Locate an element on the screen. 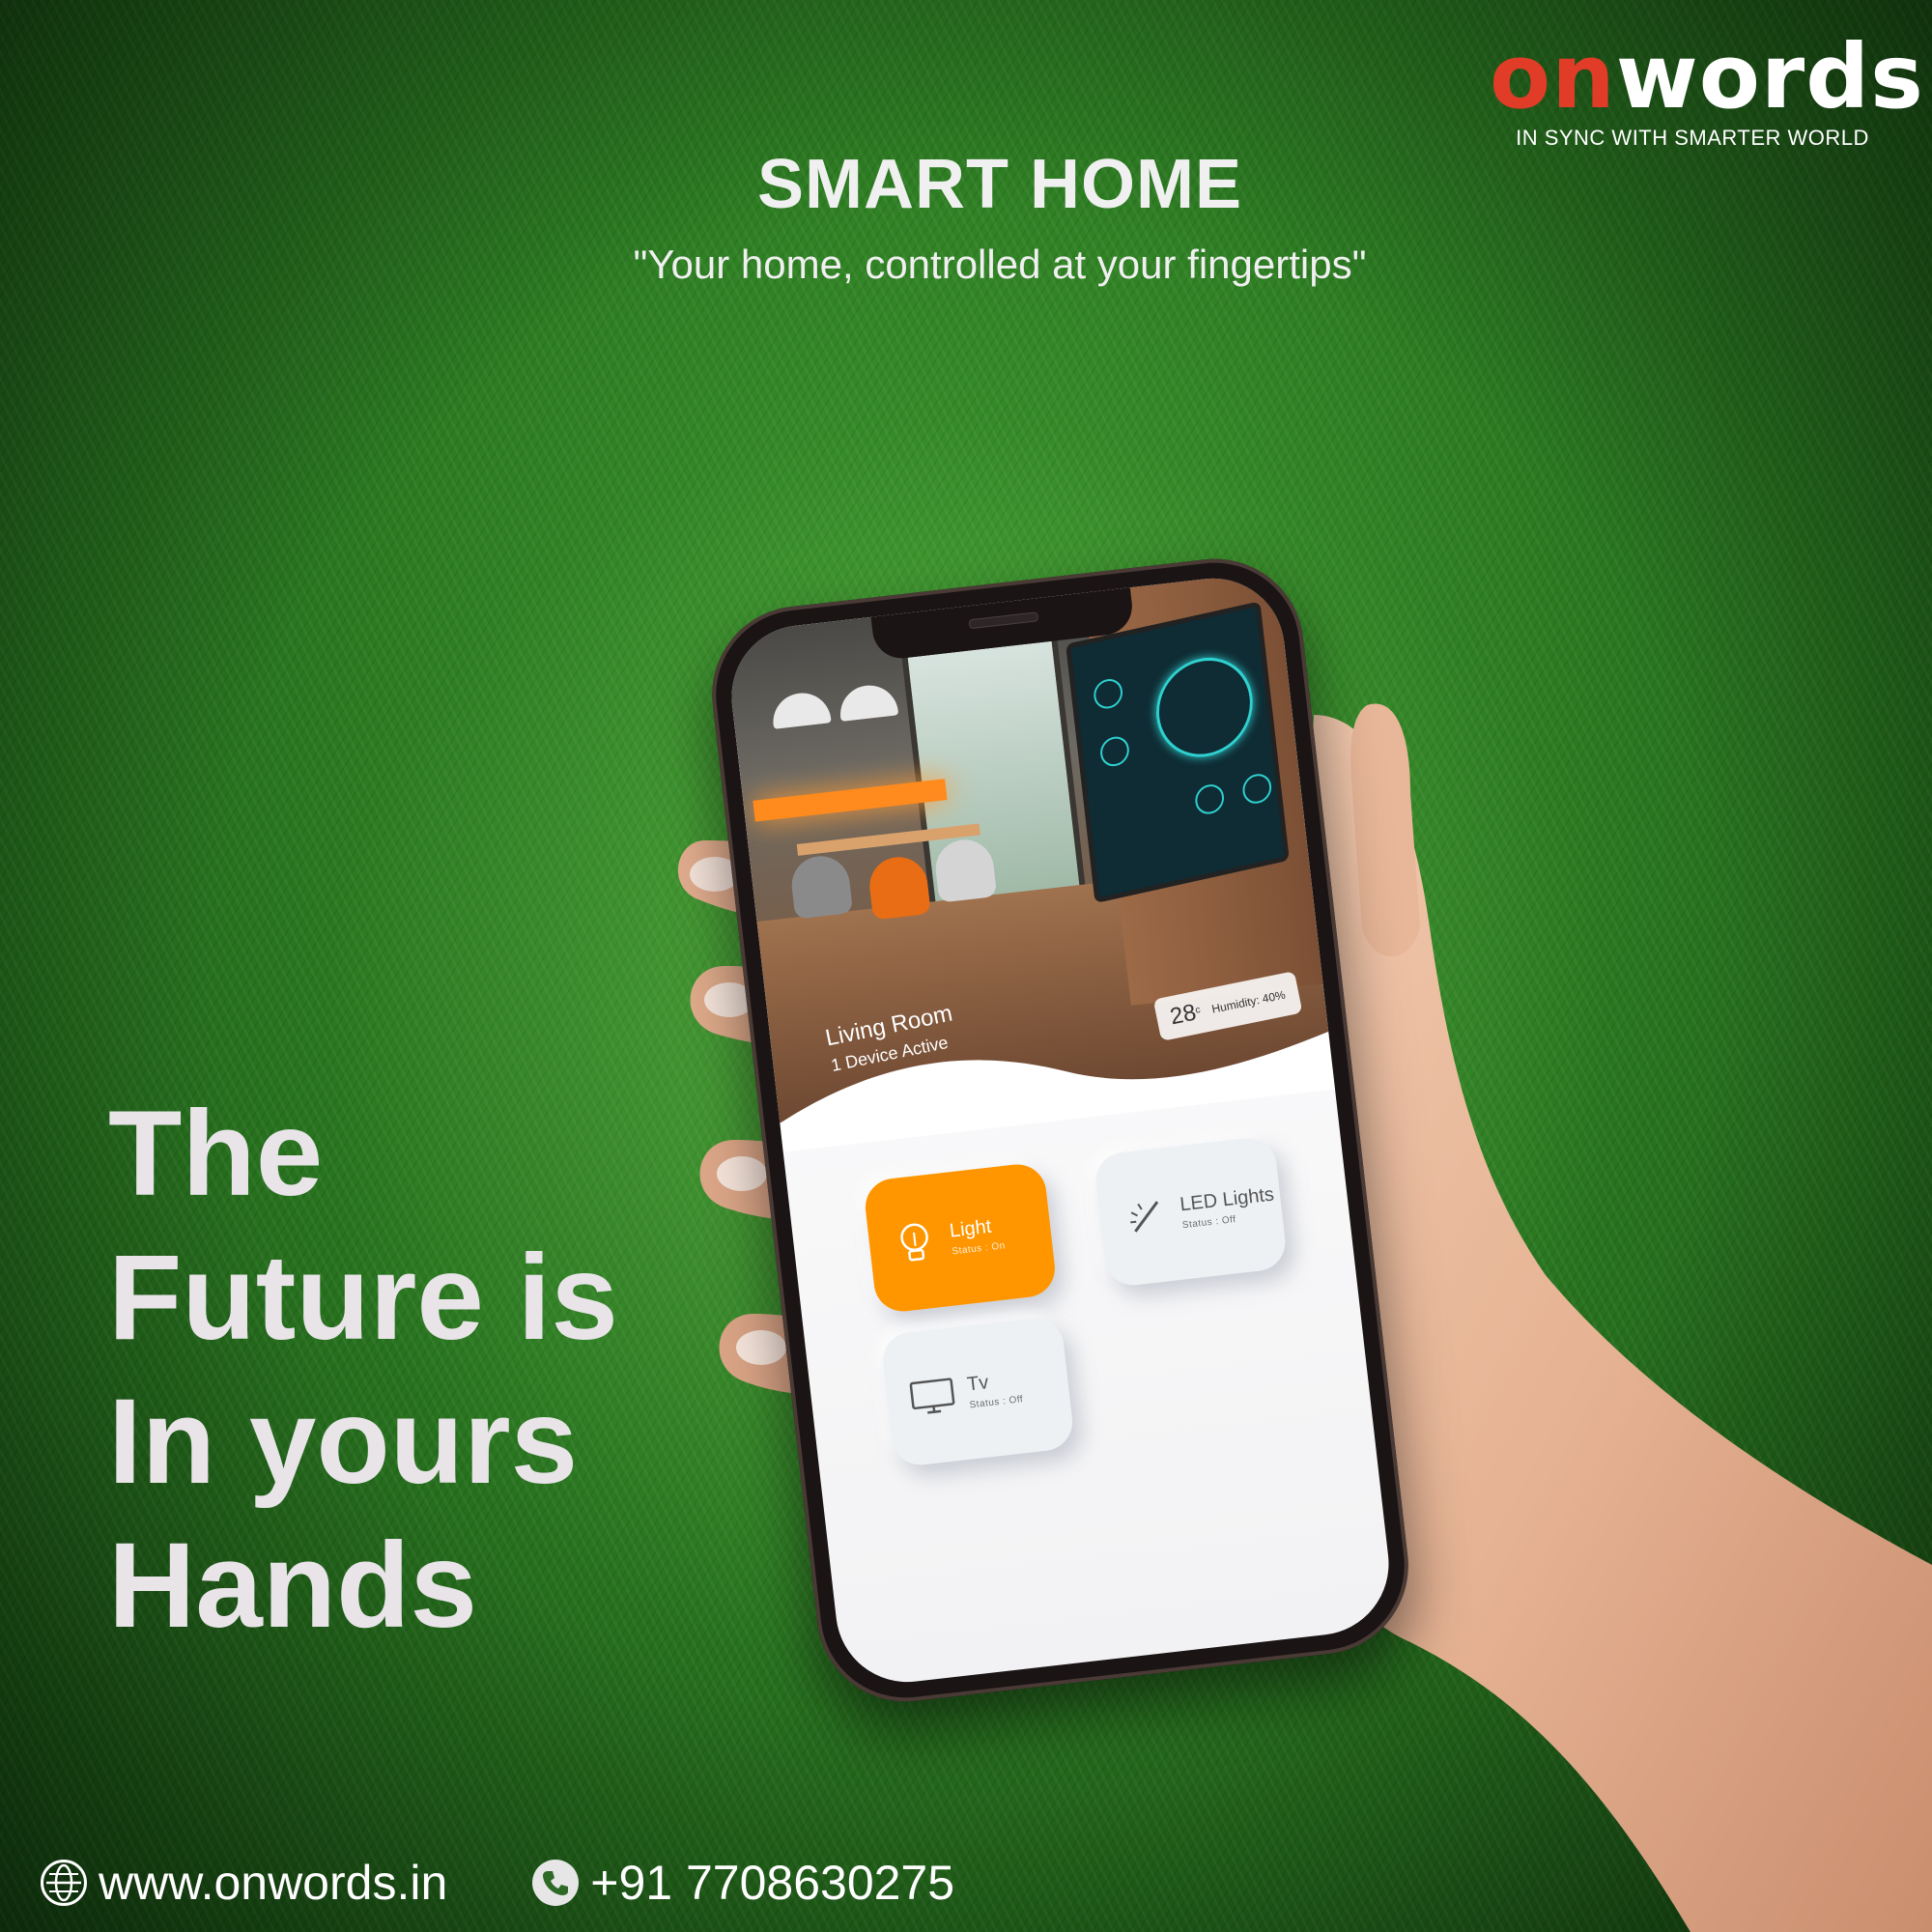 This screenshot has width=1932, height=1932. device-tile-light: Light Status : On is located at coordinates (960, 1238).